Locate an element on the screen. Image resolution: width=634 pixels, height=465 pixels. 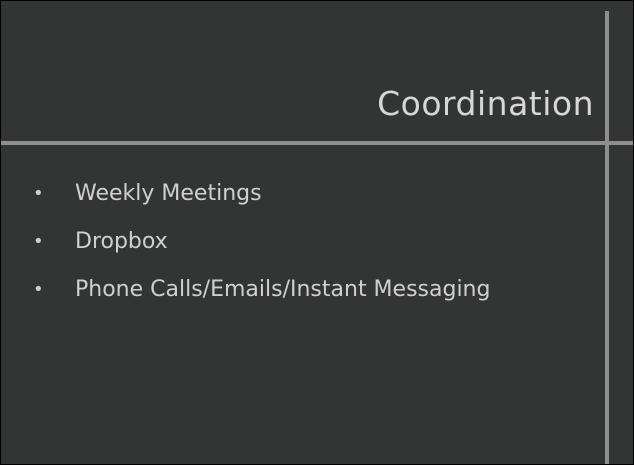
bullet-text: Dropbox is located at coordinates (121, 241).